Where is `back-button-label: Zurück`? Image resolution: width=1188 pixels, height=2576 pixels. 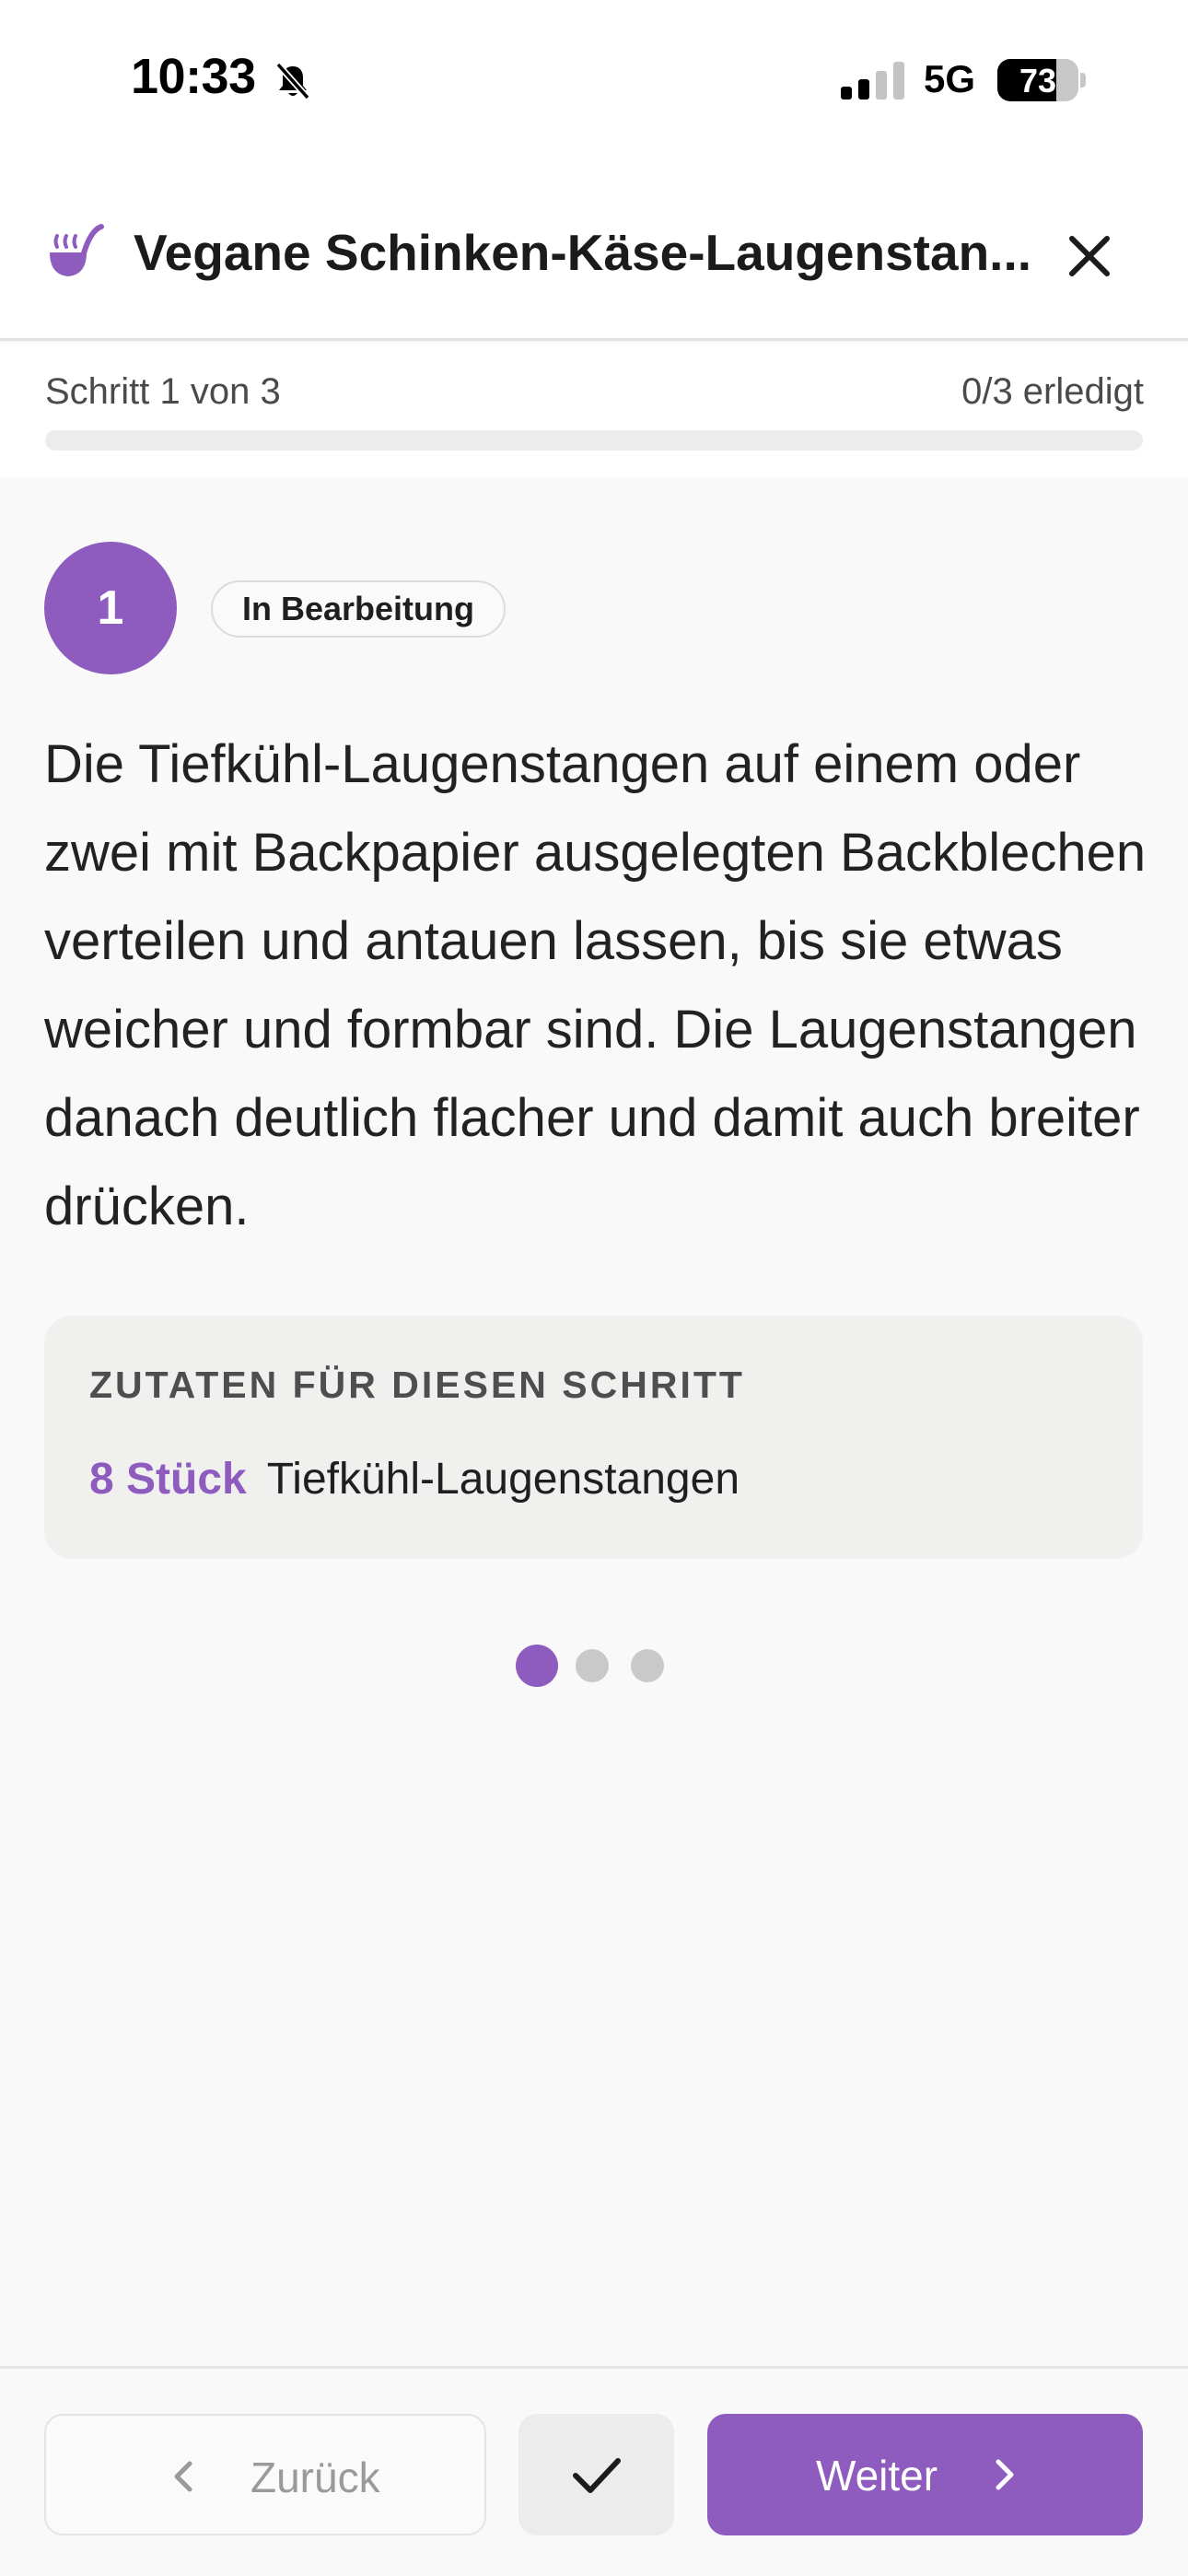 back-button-label: Zurück is located at coordinates (315, 2477).